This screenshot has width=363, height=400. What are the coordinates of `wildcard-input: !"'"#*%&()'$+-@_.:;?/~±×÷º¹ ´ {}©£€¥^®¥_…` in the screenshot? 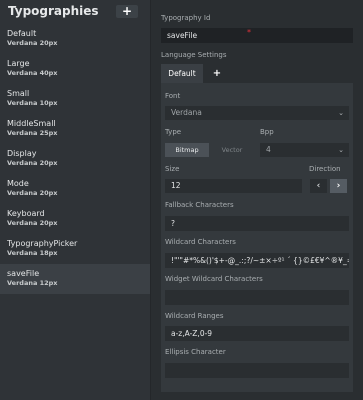 It's located at (257, 260).